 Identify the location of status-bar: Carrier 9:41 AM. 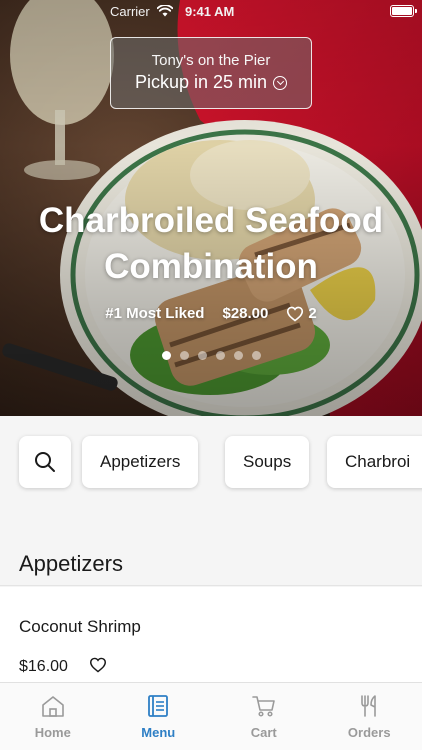
(211, 12).